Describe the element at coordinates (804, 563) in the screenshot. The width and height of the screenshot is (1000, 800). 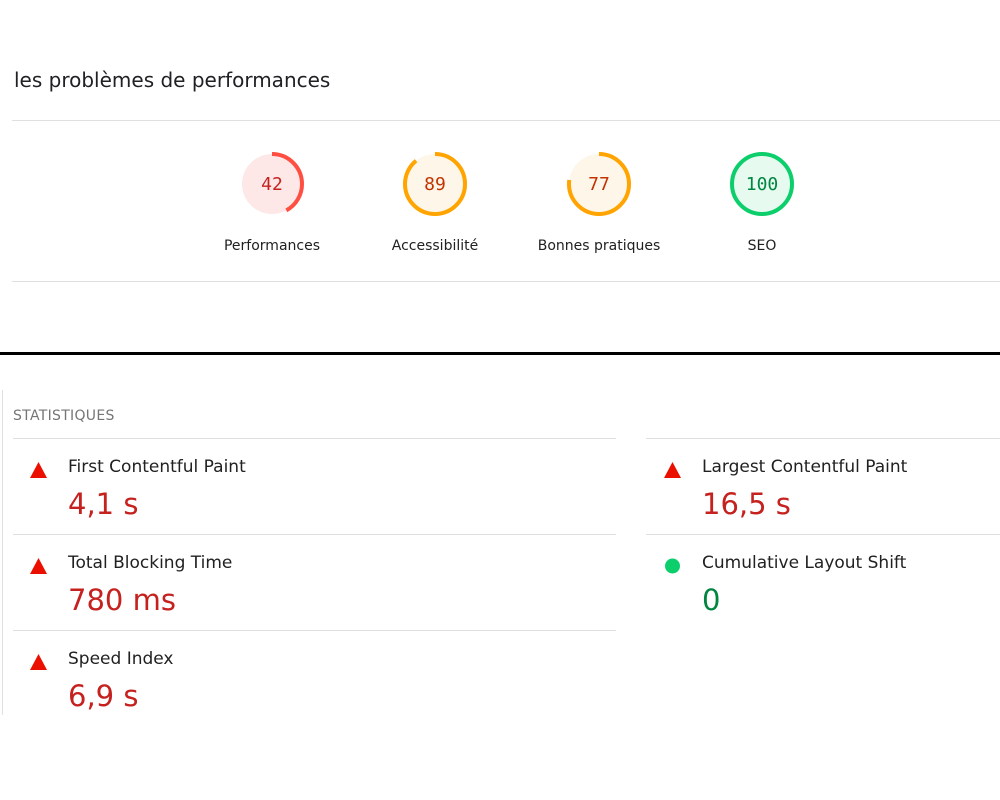
I see `metric-label: Cumulative Layout Shift` at that location.